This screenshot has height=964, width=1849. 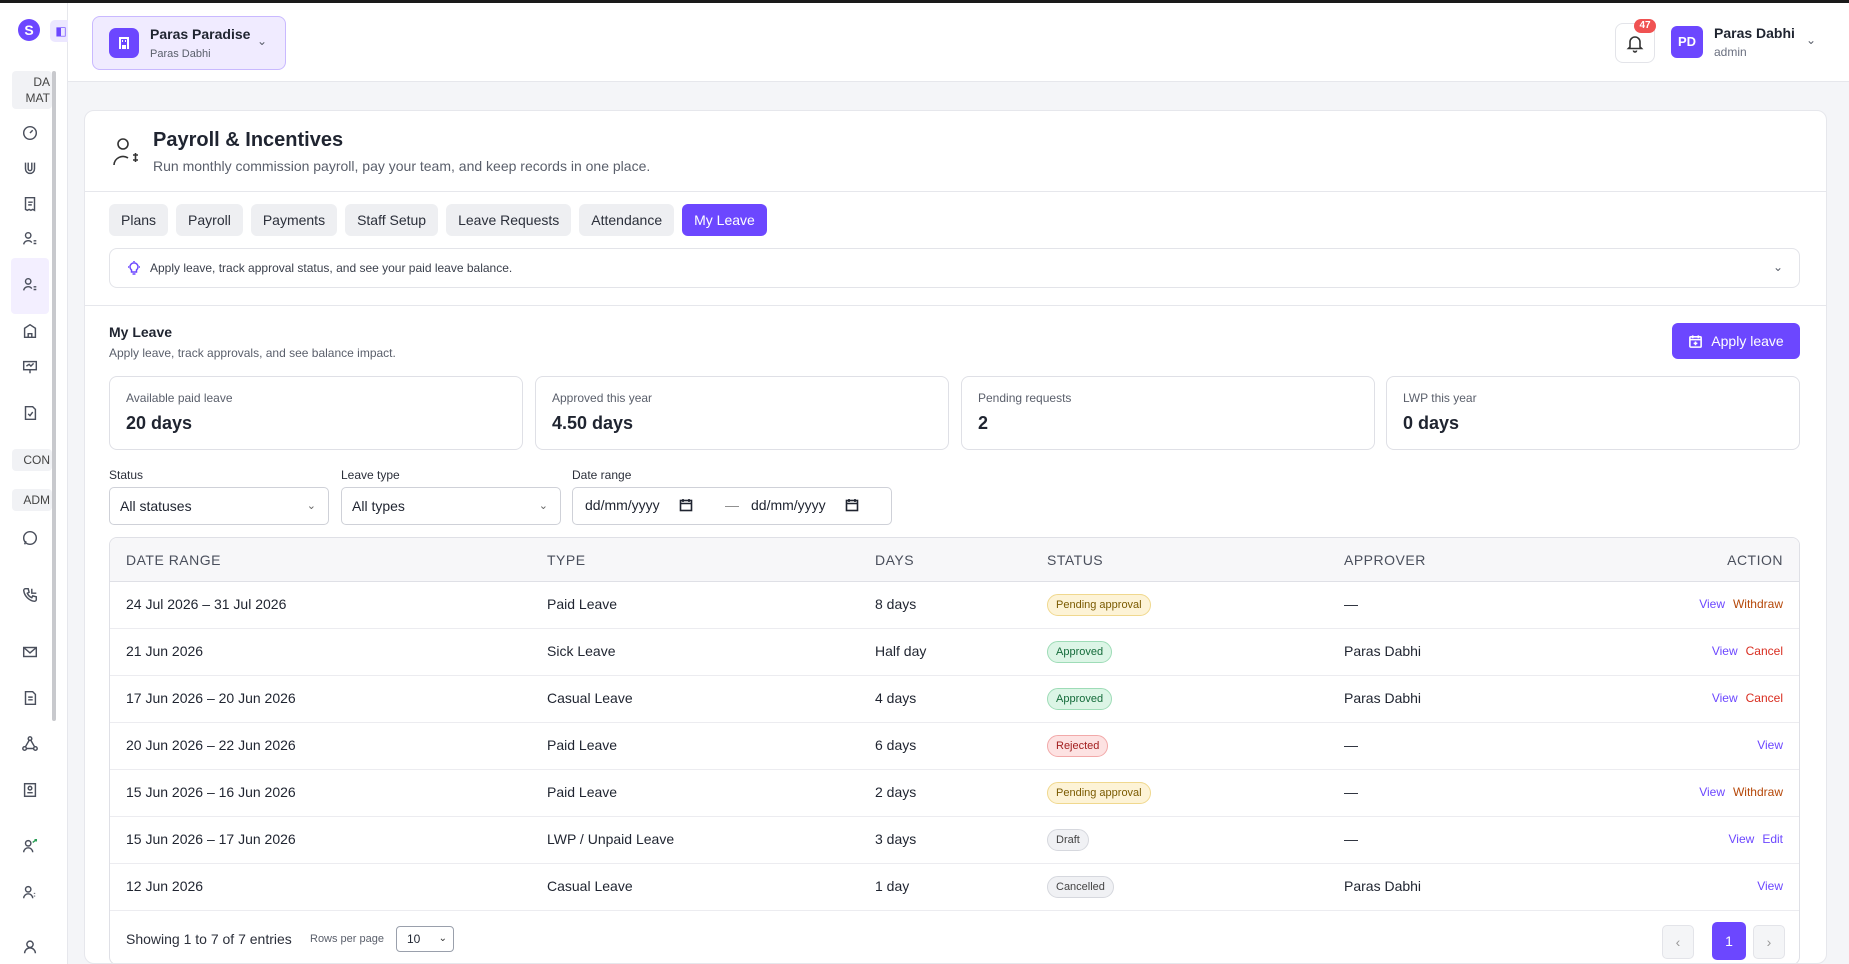 I want to click on leave-type-filter-label: Leave type, so click(x=370, y=475).